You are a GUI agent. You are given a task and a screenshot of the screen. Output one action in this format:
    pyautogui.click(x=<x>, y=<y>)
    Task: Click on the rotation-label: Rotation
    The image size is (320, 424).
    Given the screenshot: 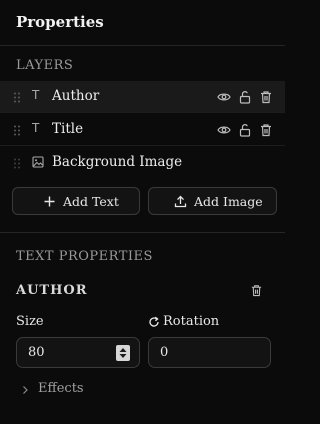 What is the action you would take?
    pyautogui.click(x=191, y=321)
    